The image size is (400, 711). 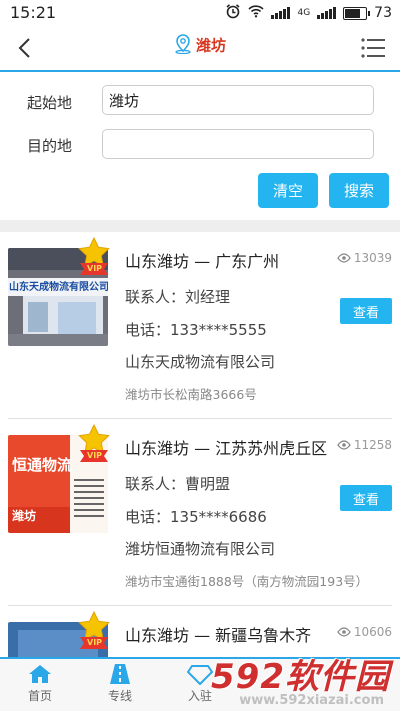 I want to click on thumbnail-city: 潍坊, so click(x=24, y=516).